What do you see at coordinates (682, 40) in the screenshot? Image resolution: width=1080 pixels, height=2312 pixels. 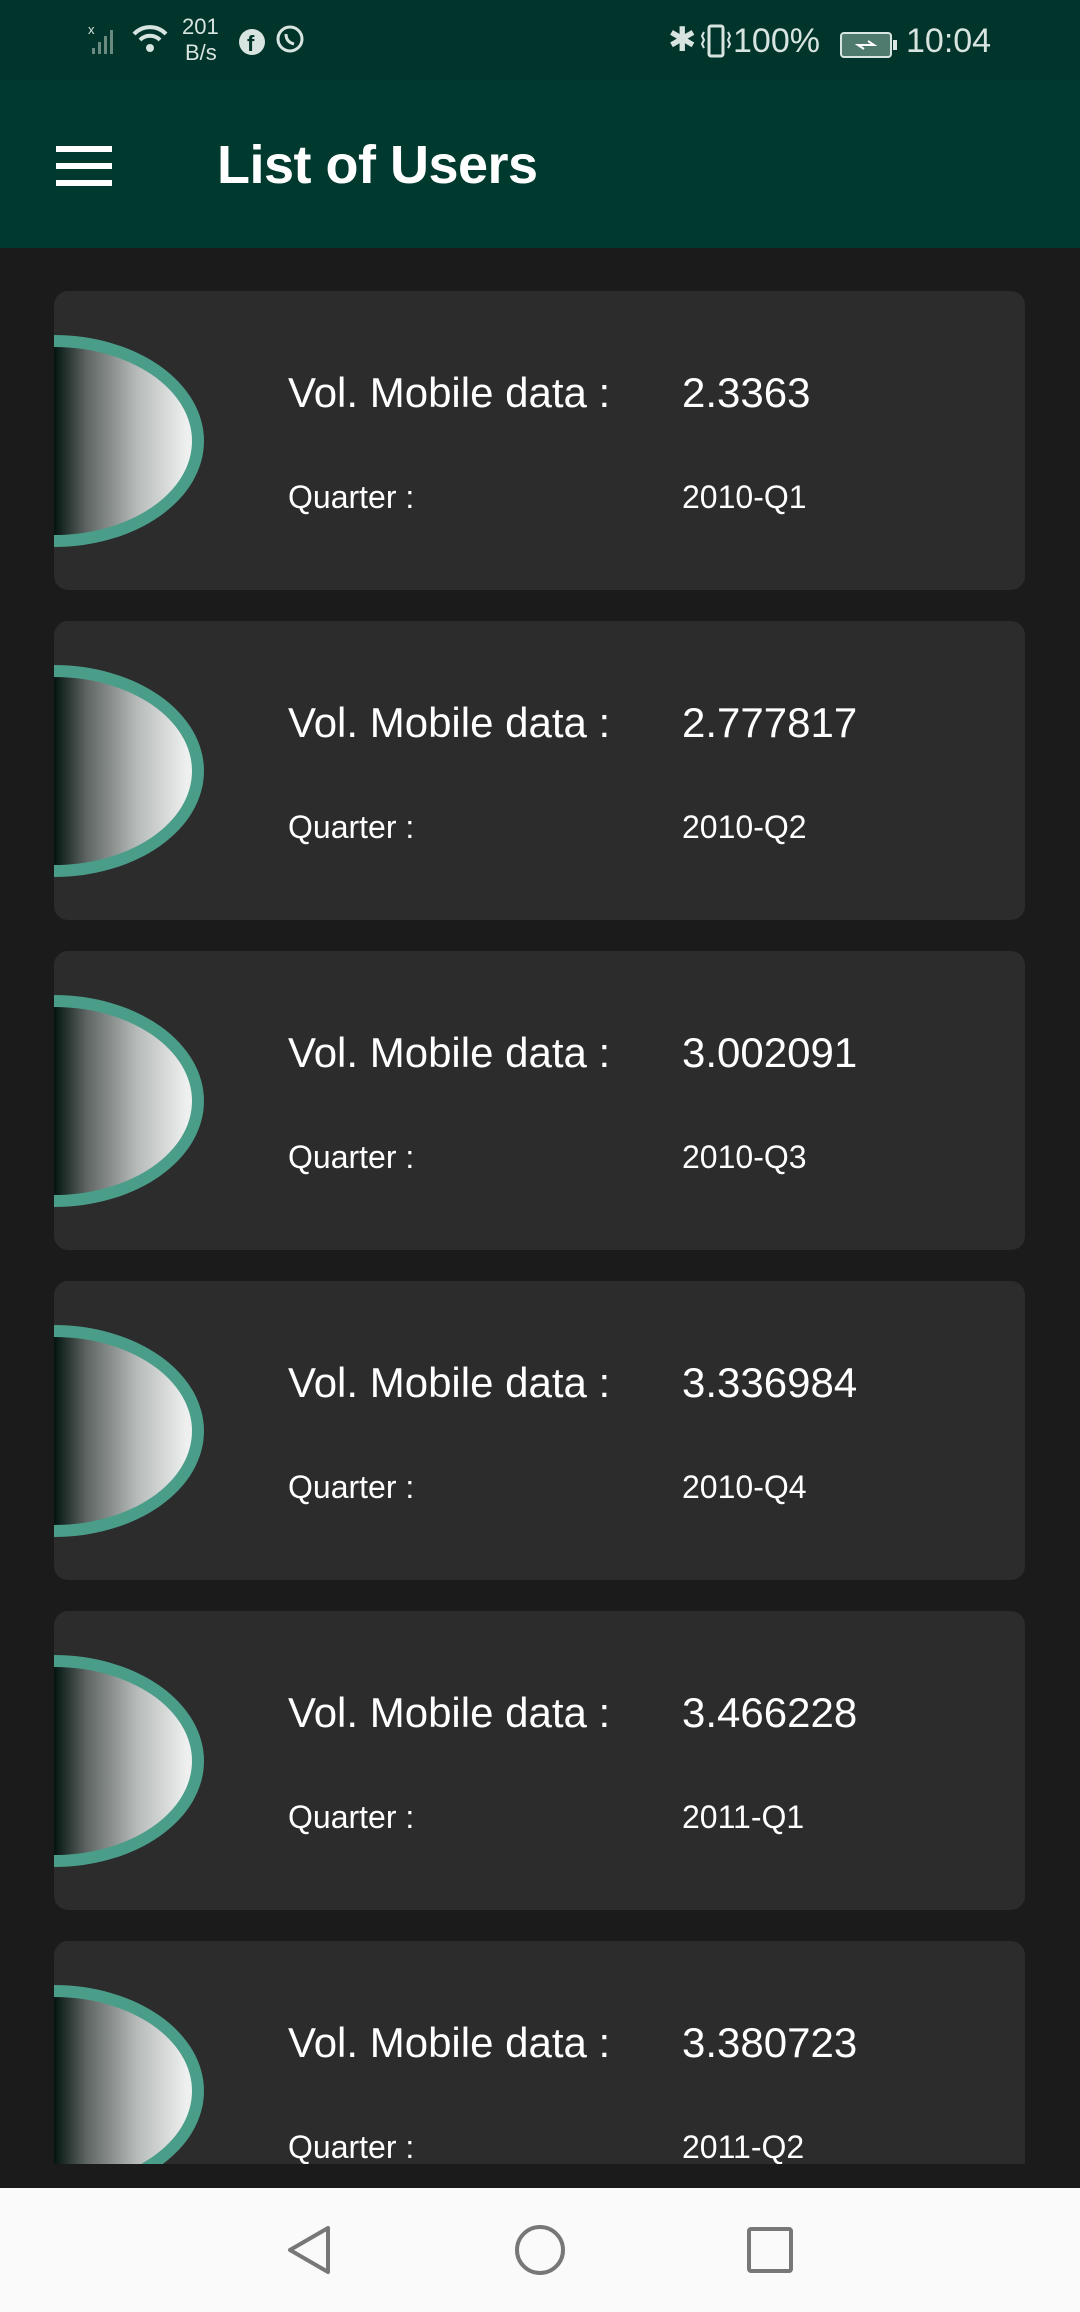 I see `bluetooth-icon: ✱` at bounding box center [682, 40].